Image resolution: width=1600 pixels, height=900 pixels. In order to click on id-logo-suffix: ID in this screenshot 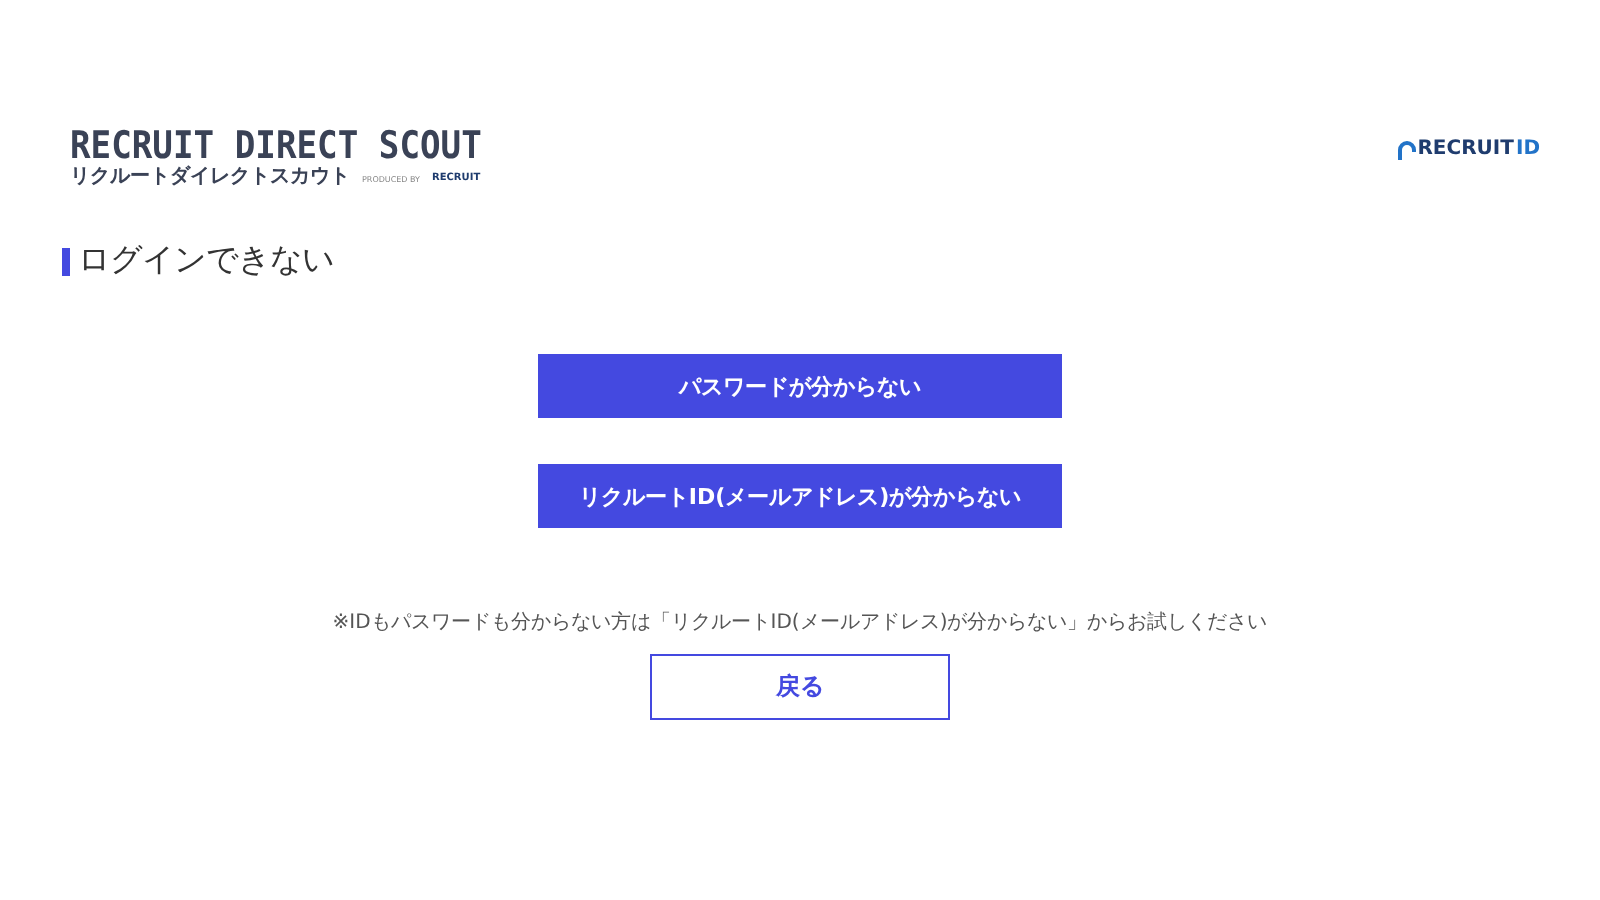, I will do `click(1527, 149)`.